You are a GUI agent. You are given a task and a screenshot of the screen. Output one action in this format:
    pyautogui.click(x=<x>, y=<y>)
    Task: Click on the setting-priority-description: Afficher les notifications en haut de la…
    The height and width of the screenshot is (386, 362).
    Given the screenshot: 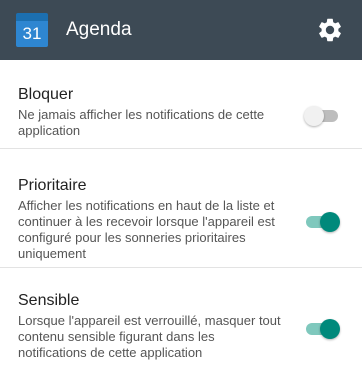 What is the action you would take?
    pyautogui.click(x=146, y=229)
    